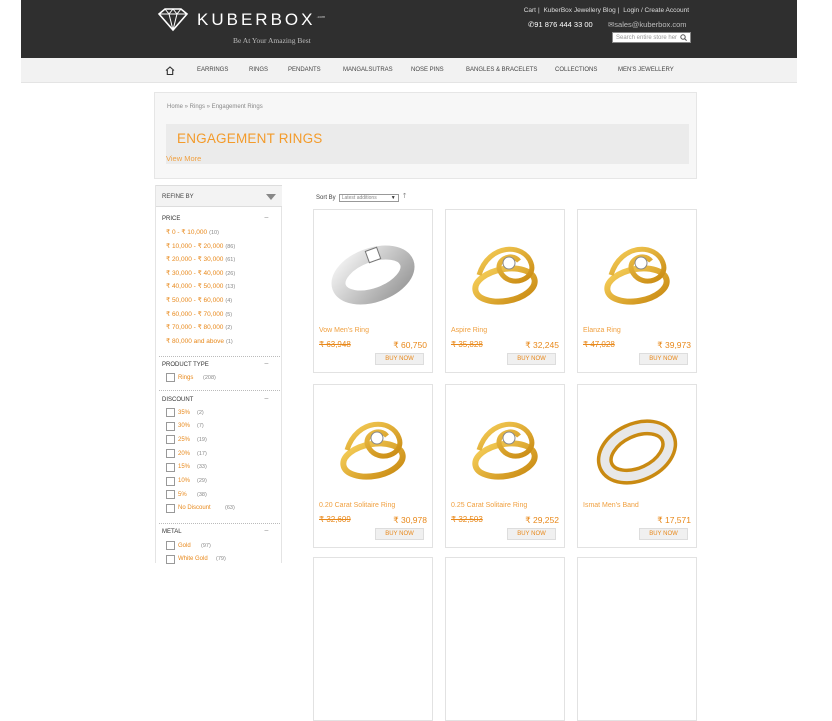 Image resolution: width=832 pixels, height=721 pixels. I want to click on product-name: Ismat Men's Band, so click(611, 505).